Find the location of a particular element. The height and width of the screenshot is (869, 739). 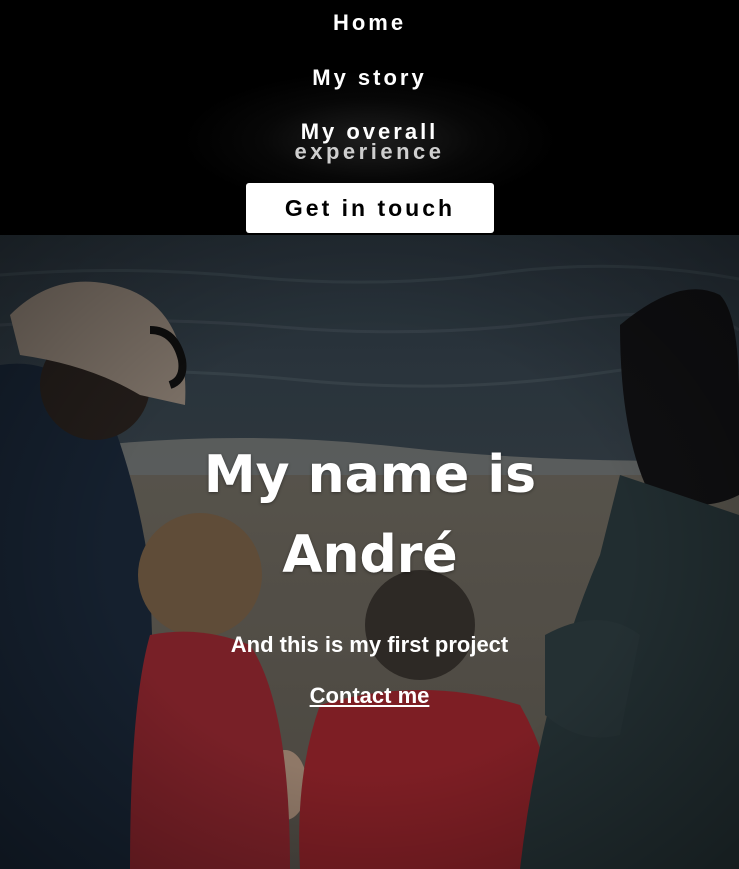

nav-link-my-overall-experience: My overall experience is located at coordinates (369, 142).